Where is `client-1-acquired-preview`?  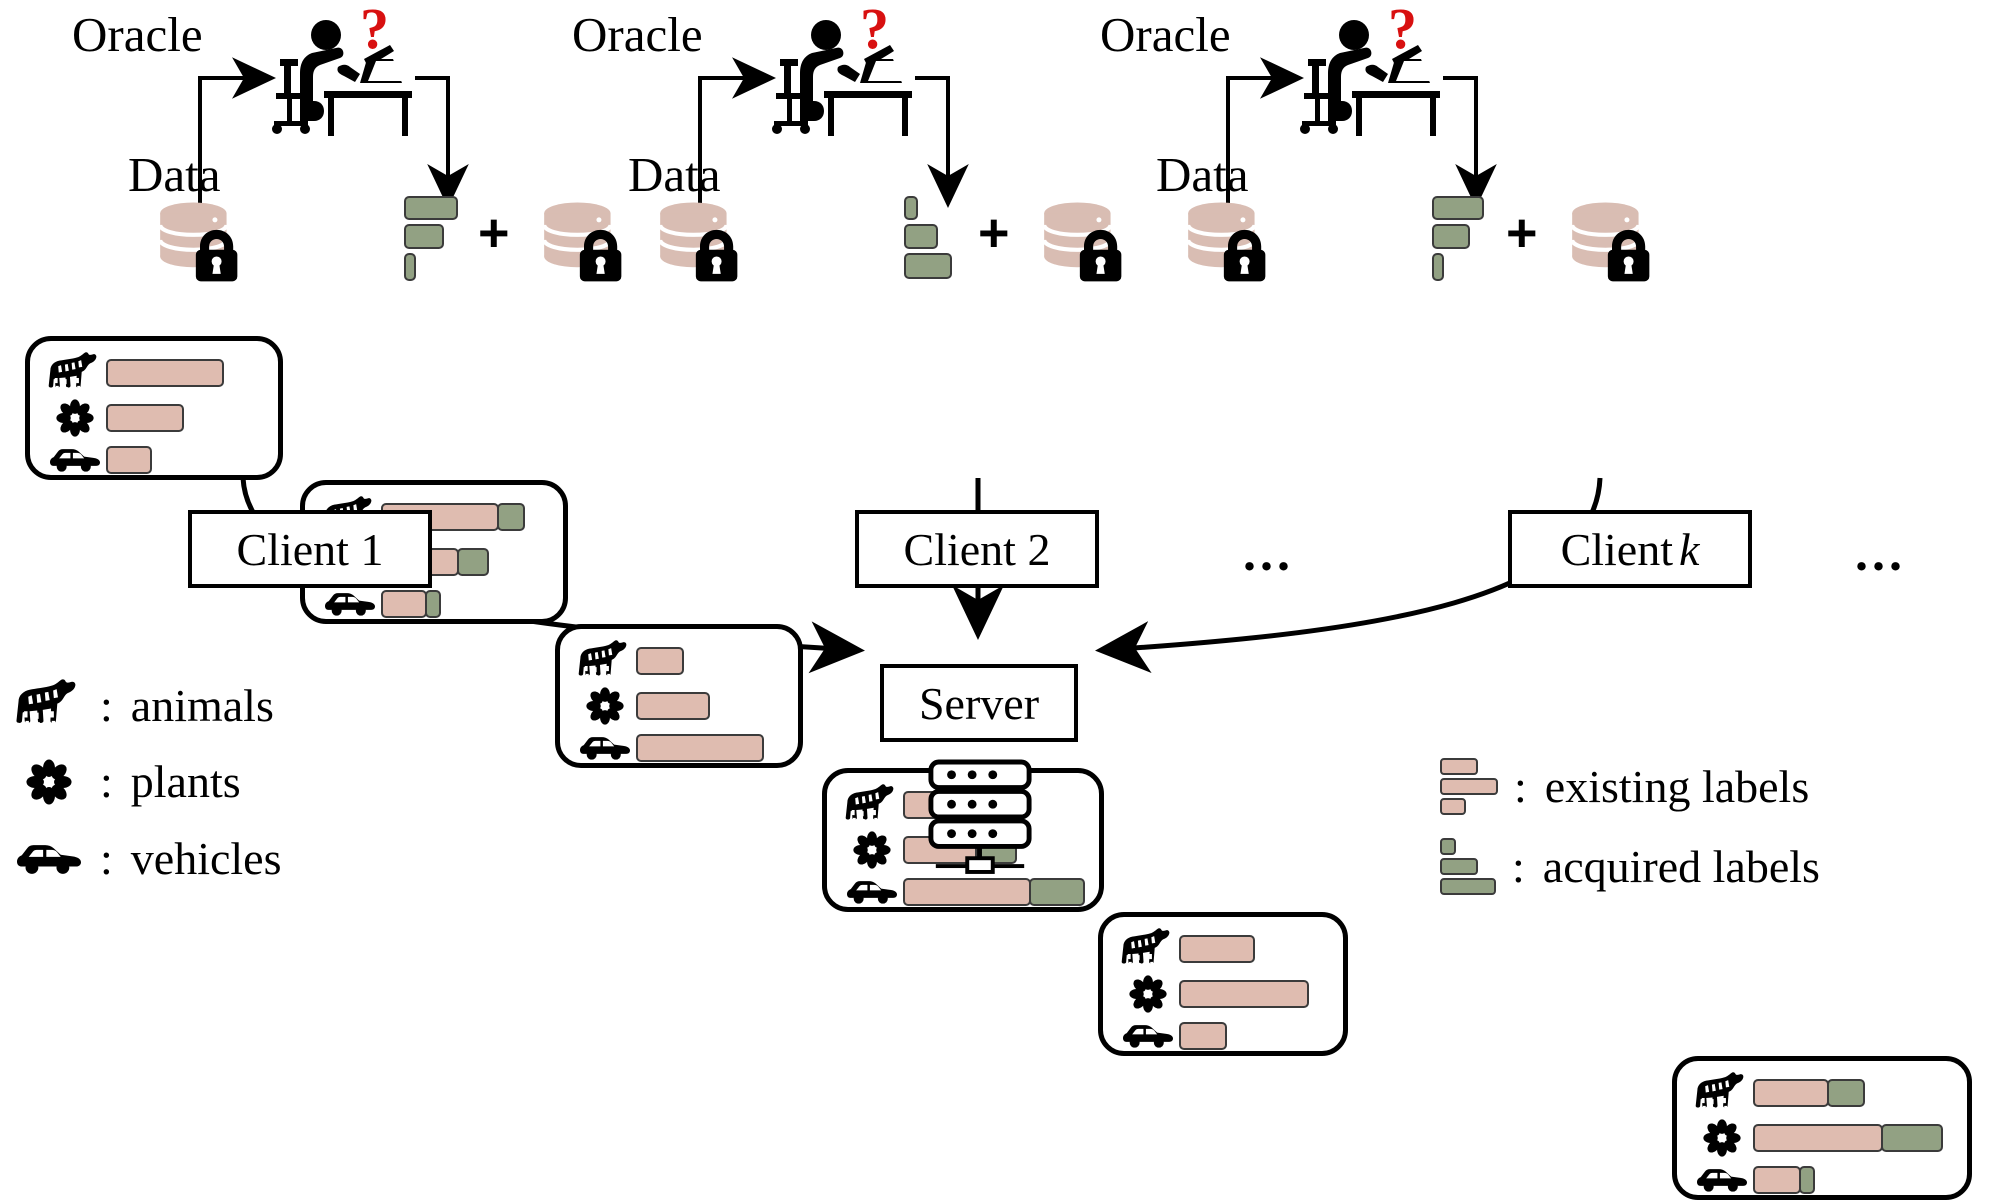 client-1-acquired-preview is located at coordinates (431, 240).